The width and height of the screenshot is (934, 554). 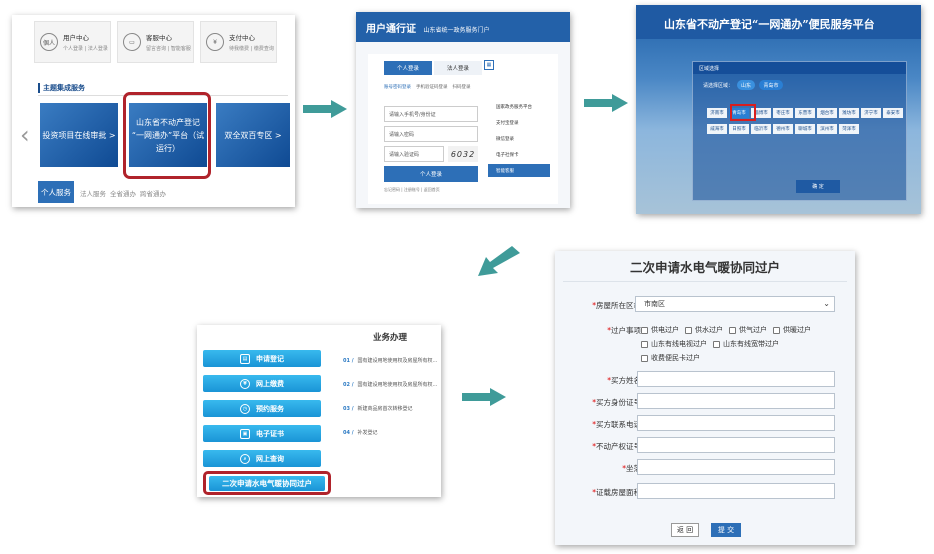 What do you see at coordinates (685, 530) in the screenshot?
I see `back-button: 返 回` at bounding box center [685, 530].